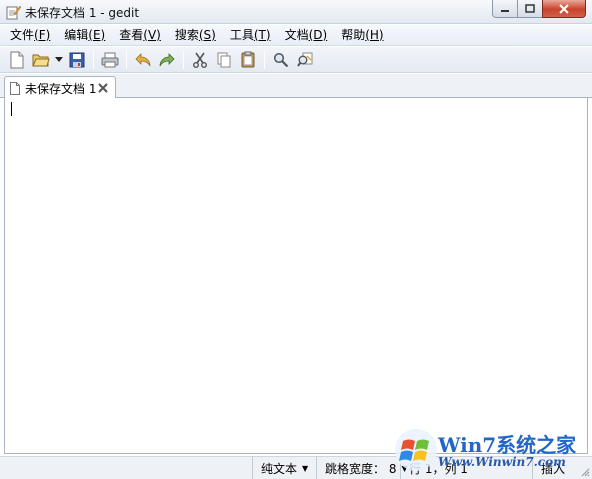 The width and height of the screenshot is (592, 479). I want to click on menu-edit-label: 编辑, so click(76, 34).